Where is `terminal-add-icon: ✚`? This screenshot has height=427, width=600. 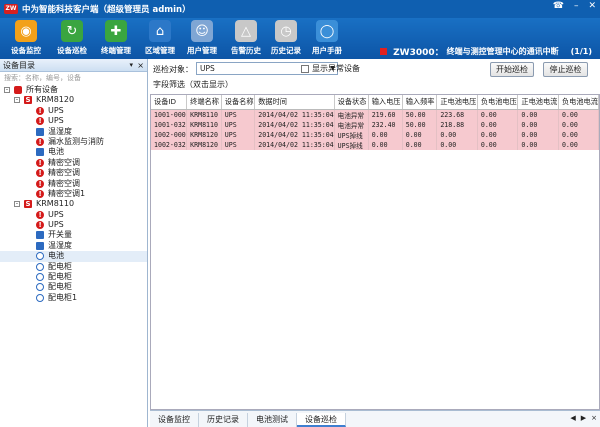
terminal-add-icon: ✚ is located at coordinates (116, 31).